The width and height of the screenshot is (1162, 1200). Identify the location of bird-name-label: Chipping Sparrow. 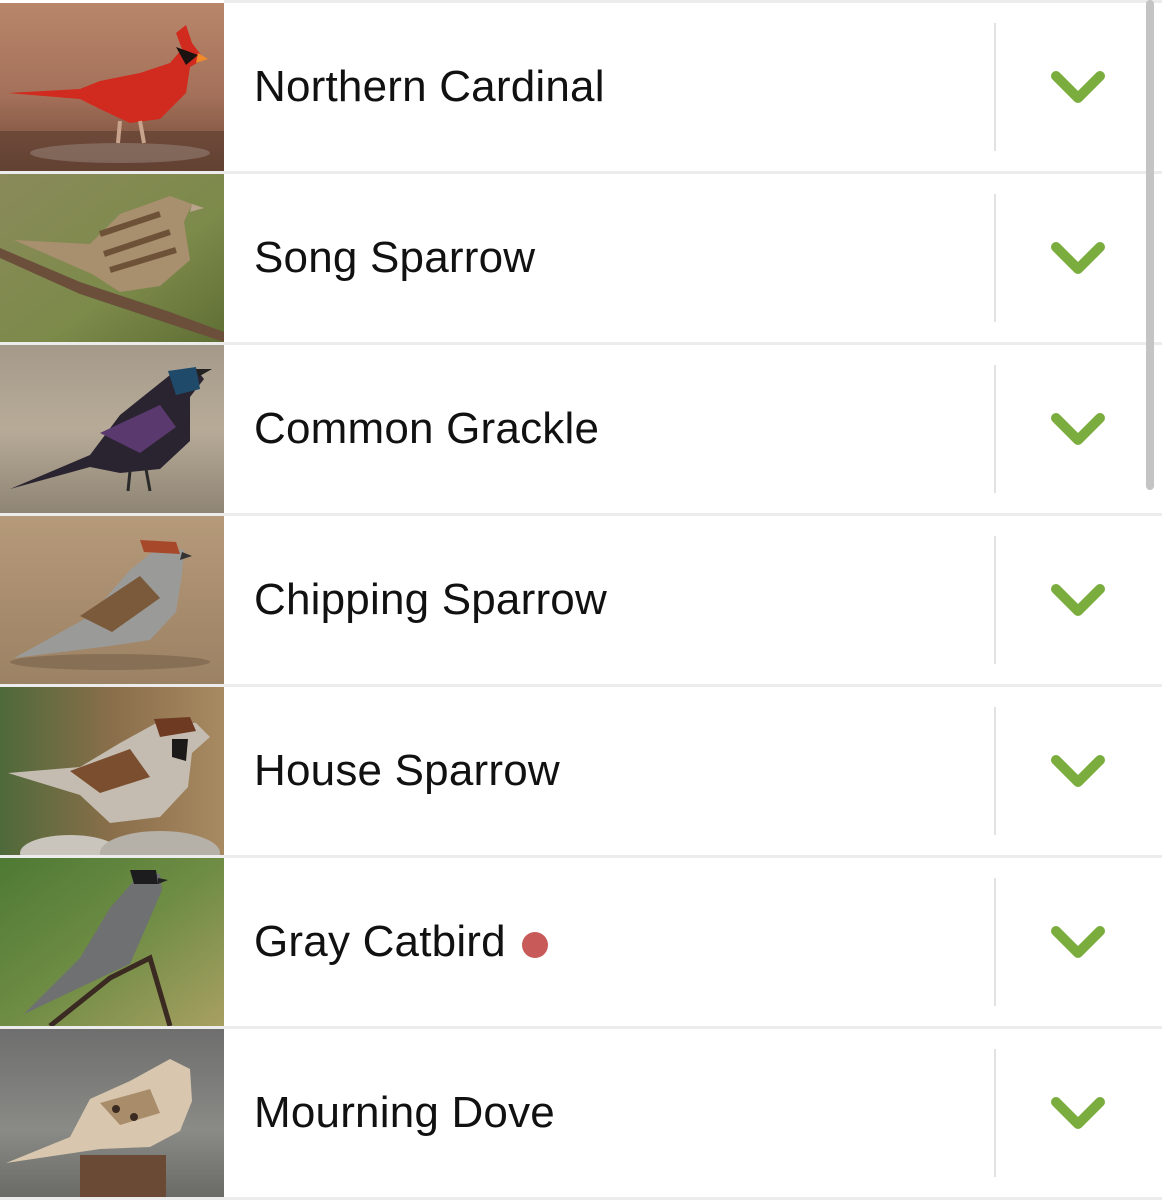
(430, 599).